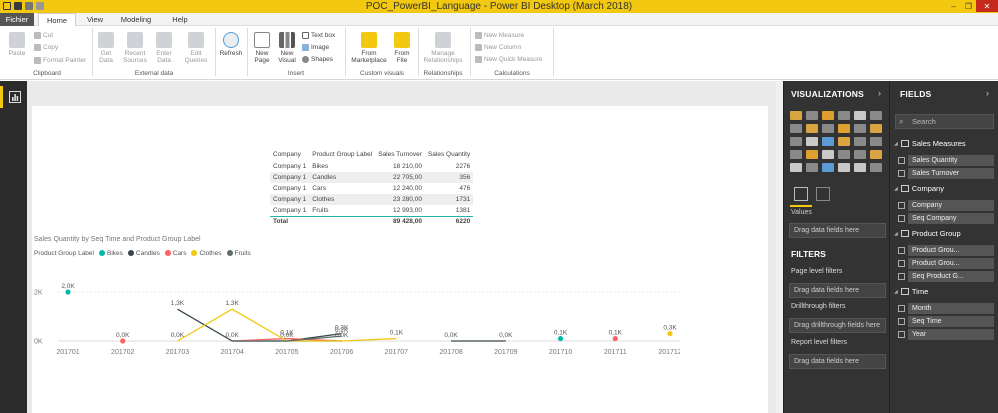  Describe the element at coordinates (801, 194) in the screenshot. I see `fields-well-tab` at that location.